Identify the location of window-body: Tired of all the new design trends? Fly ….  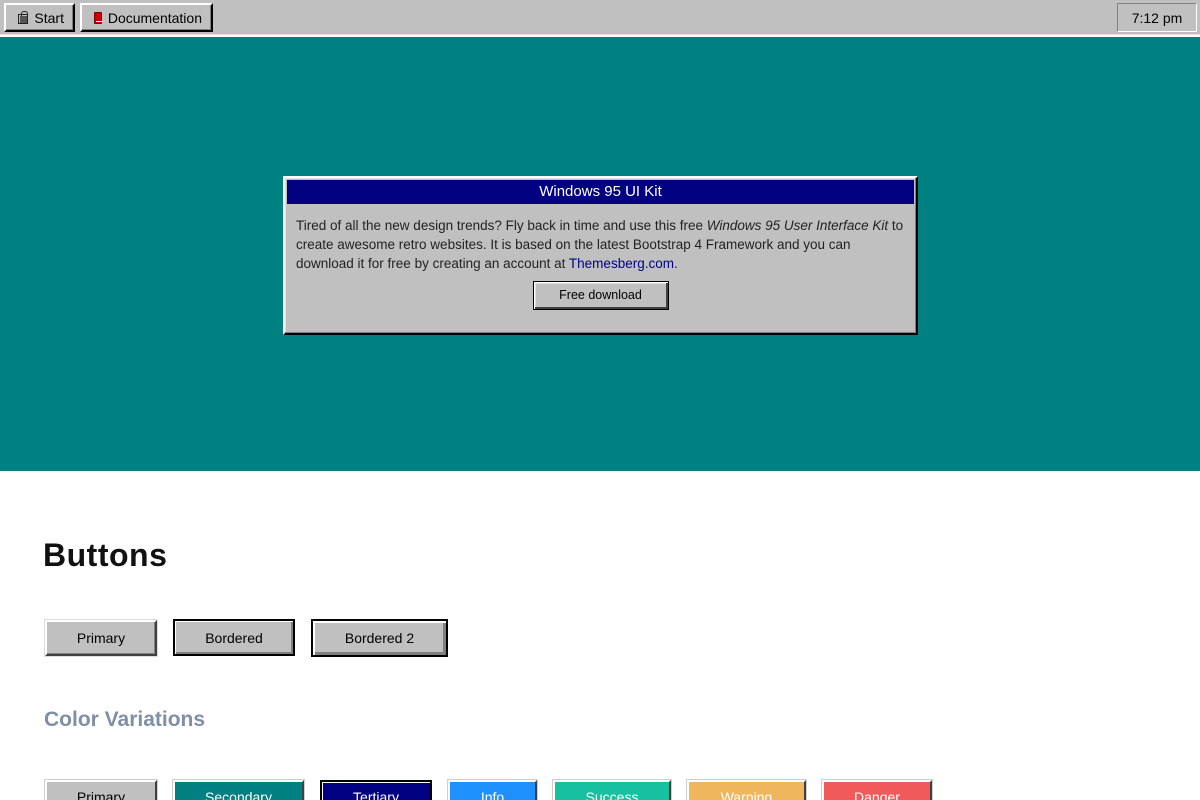
(600, 257).